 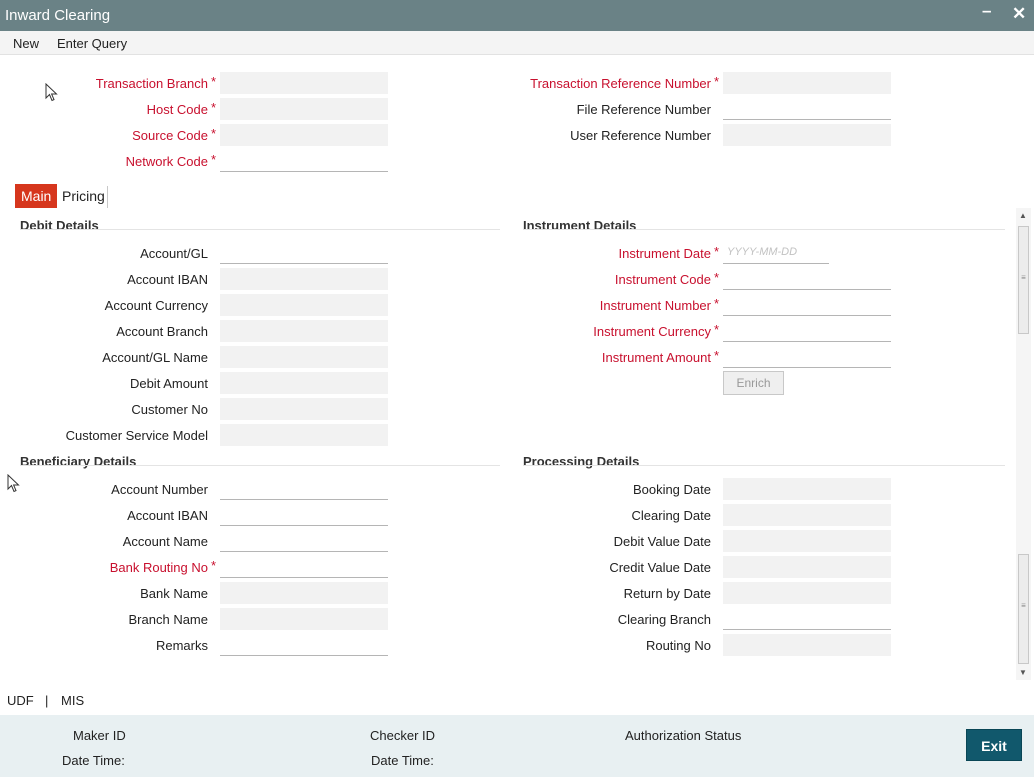 What do you see at coordinates (304, 279) in the screenshot?
I see `debit-account-iban-field` at bounding box center [304, 279].